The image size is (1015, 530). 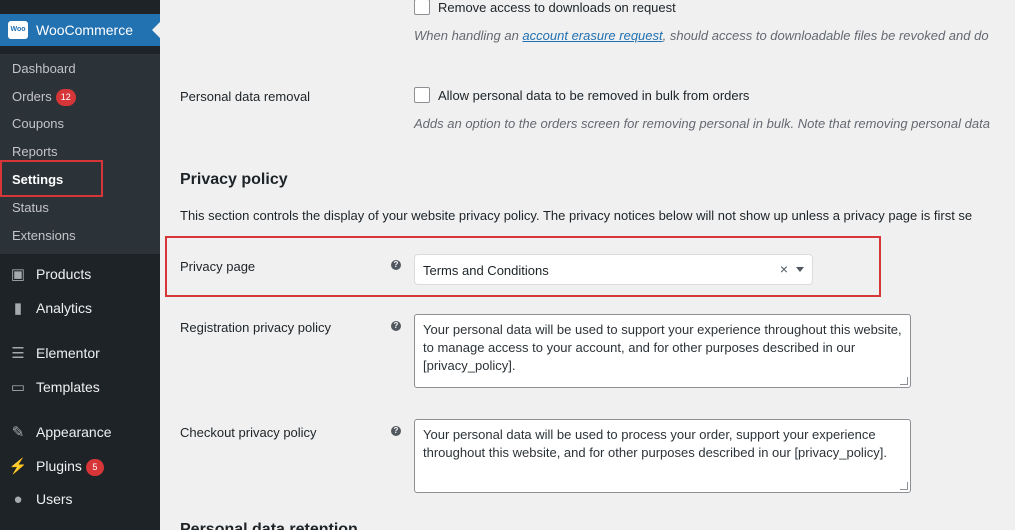 I want to click on bulk-removal-checkbox, so click(x=422, y=95).